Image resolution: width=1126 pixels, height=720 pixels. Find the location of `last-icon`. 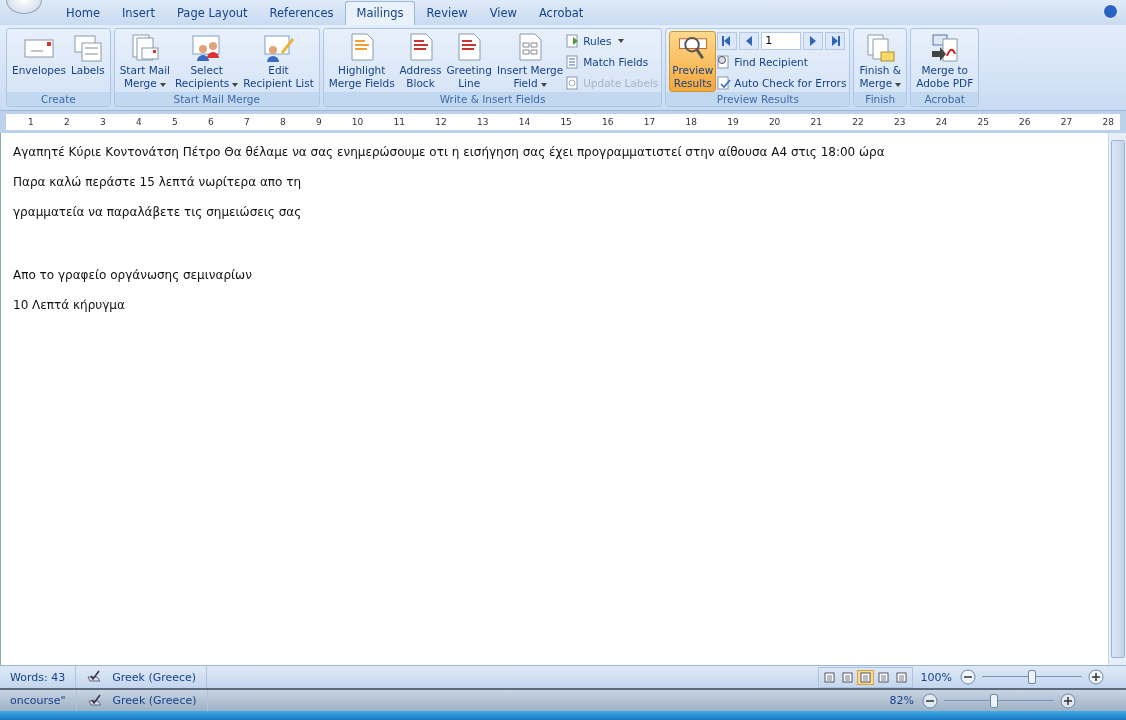

last-icon is located at coordinates (835, 41).